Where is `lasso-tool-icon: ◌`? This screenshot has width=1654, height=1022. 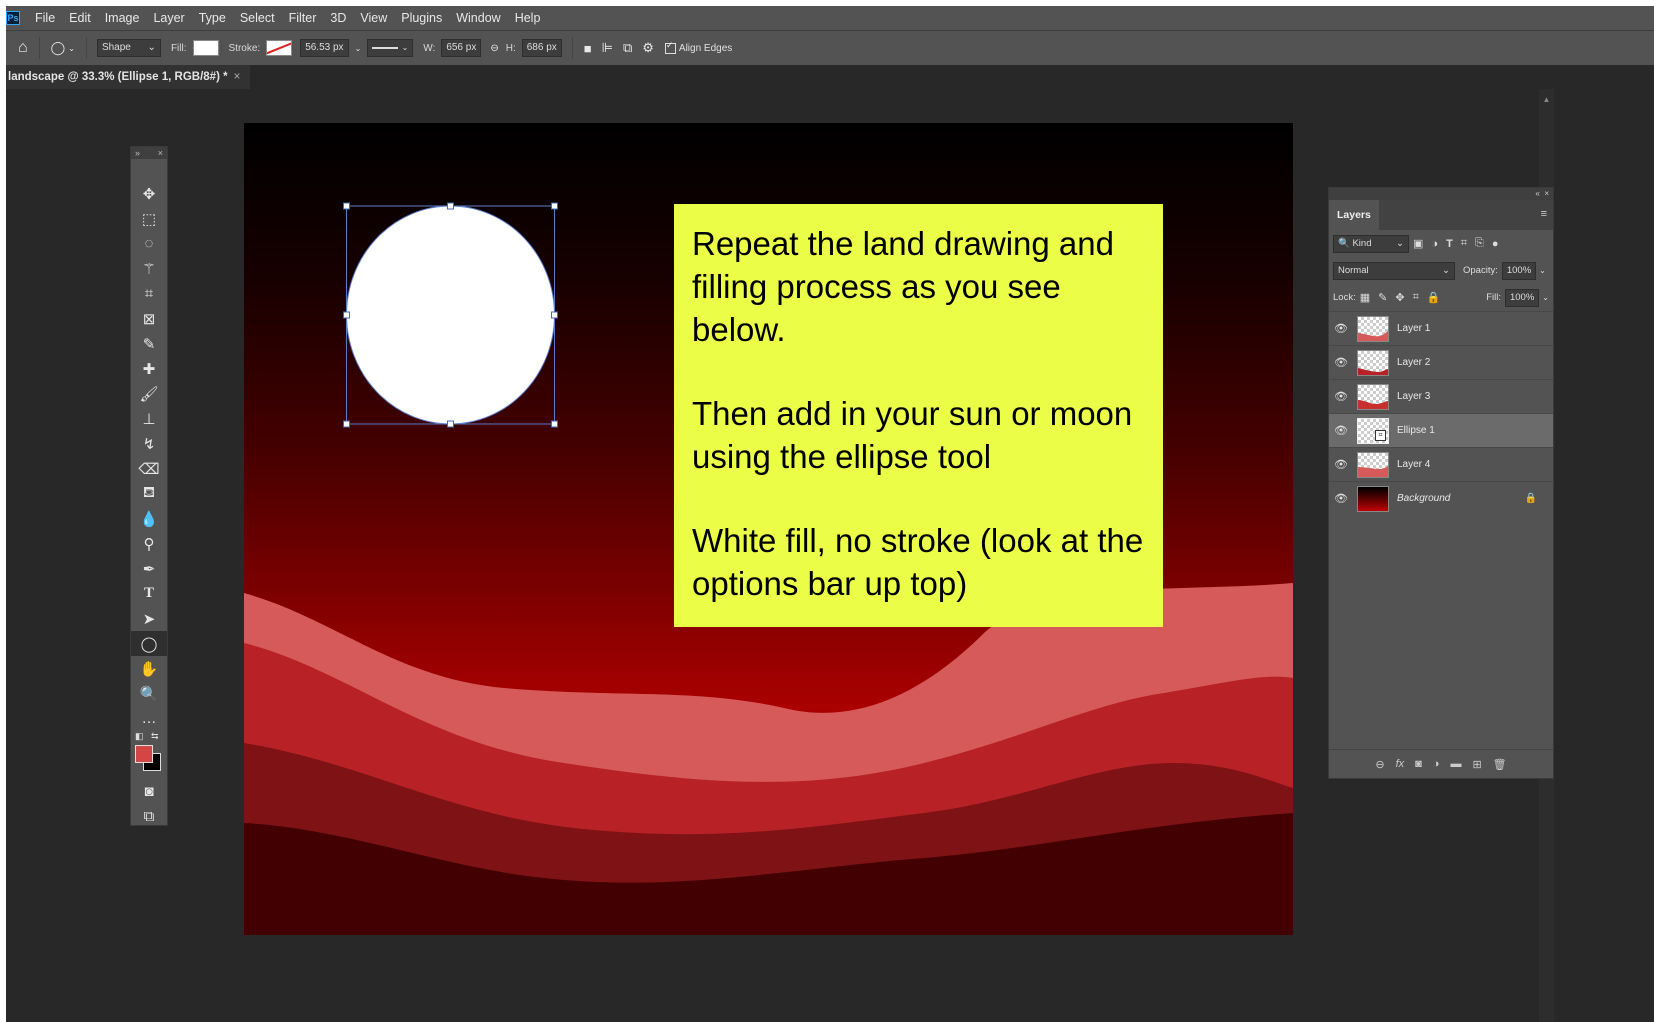 lasso-tool-icon: ◌ is located at coordinates (149, 243).